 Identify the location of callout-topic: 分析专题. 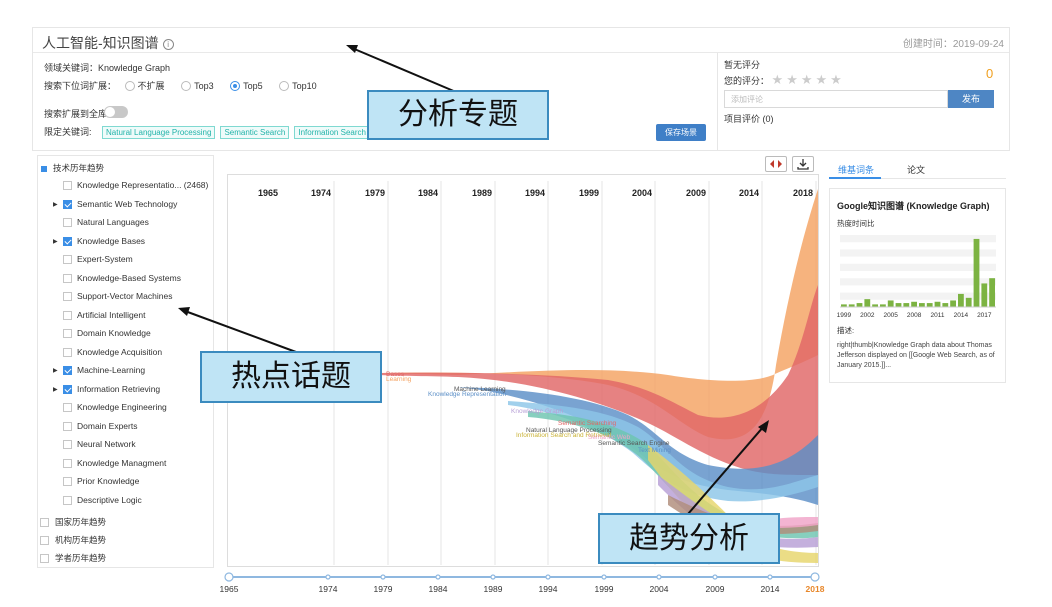
(458, 115).